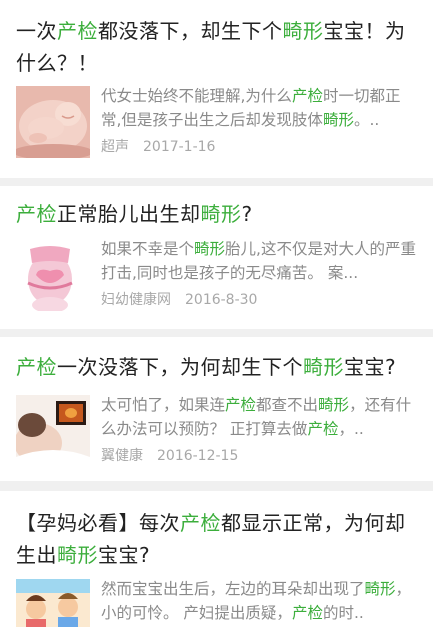 The image size is (433, 627). Describe the element at coordinates (259, 601) in the screenshot. I see `article-snippet: 然而宝宝出生后，左边的耳朵却出现了畸形，小的可怜。 产妇提出质疑，产检的时..` at that location.